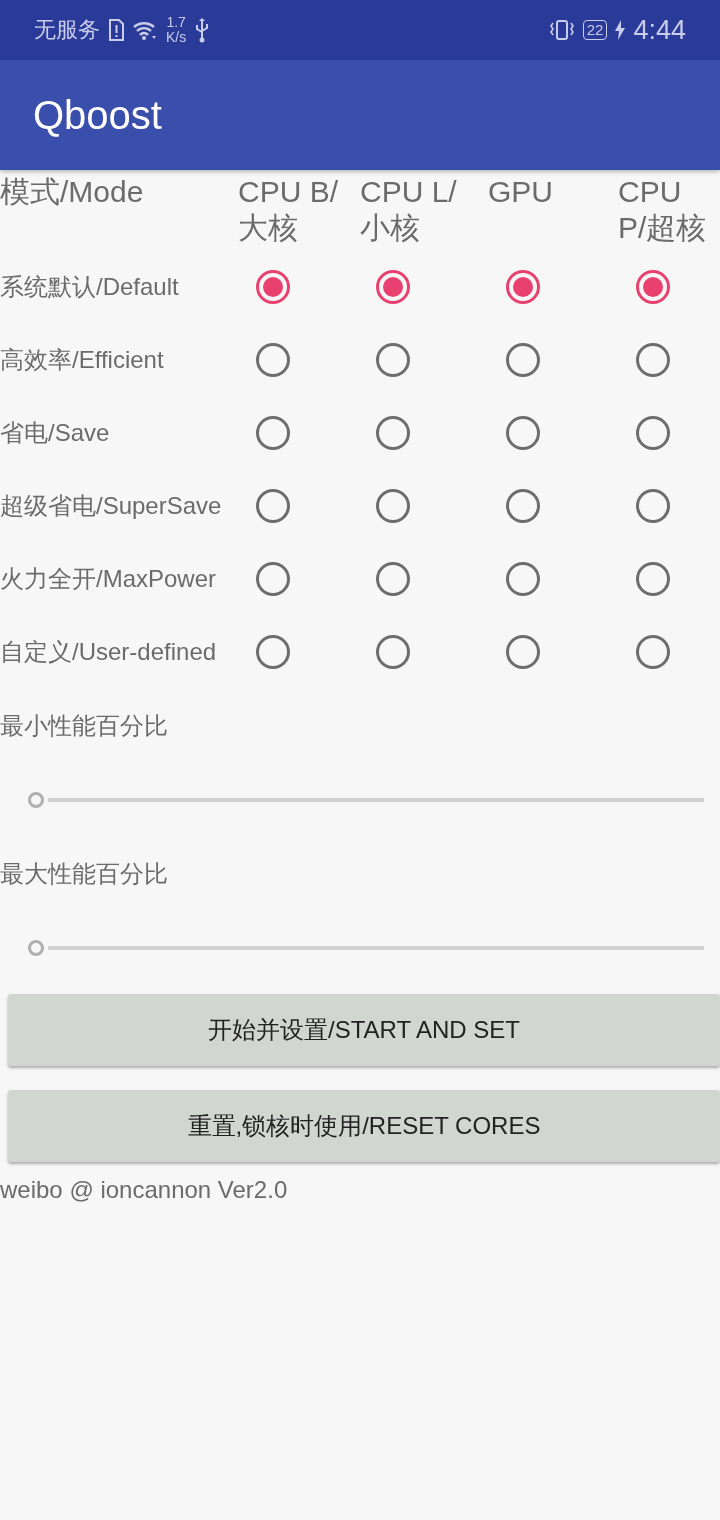 The height and width of the screenshot is (1520, 720). I want to click on column-header: CPU B/大核, so click(289, 210).